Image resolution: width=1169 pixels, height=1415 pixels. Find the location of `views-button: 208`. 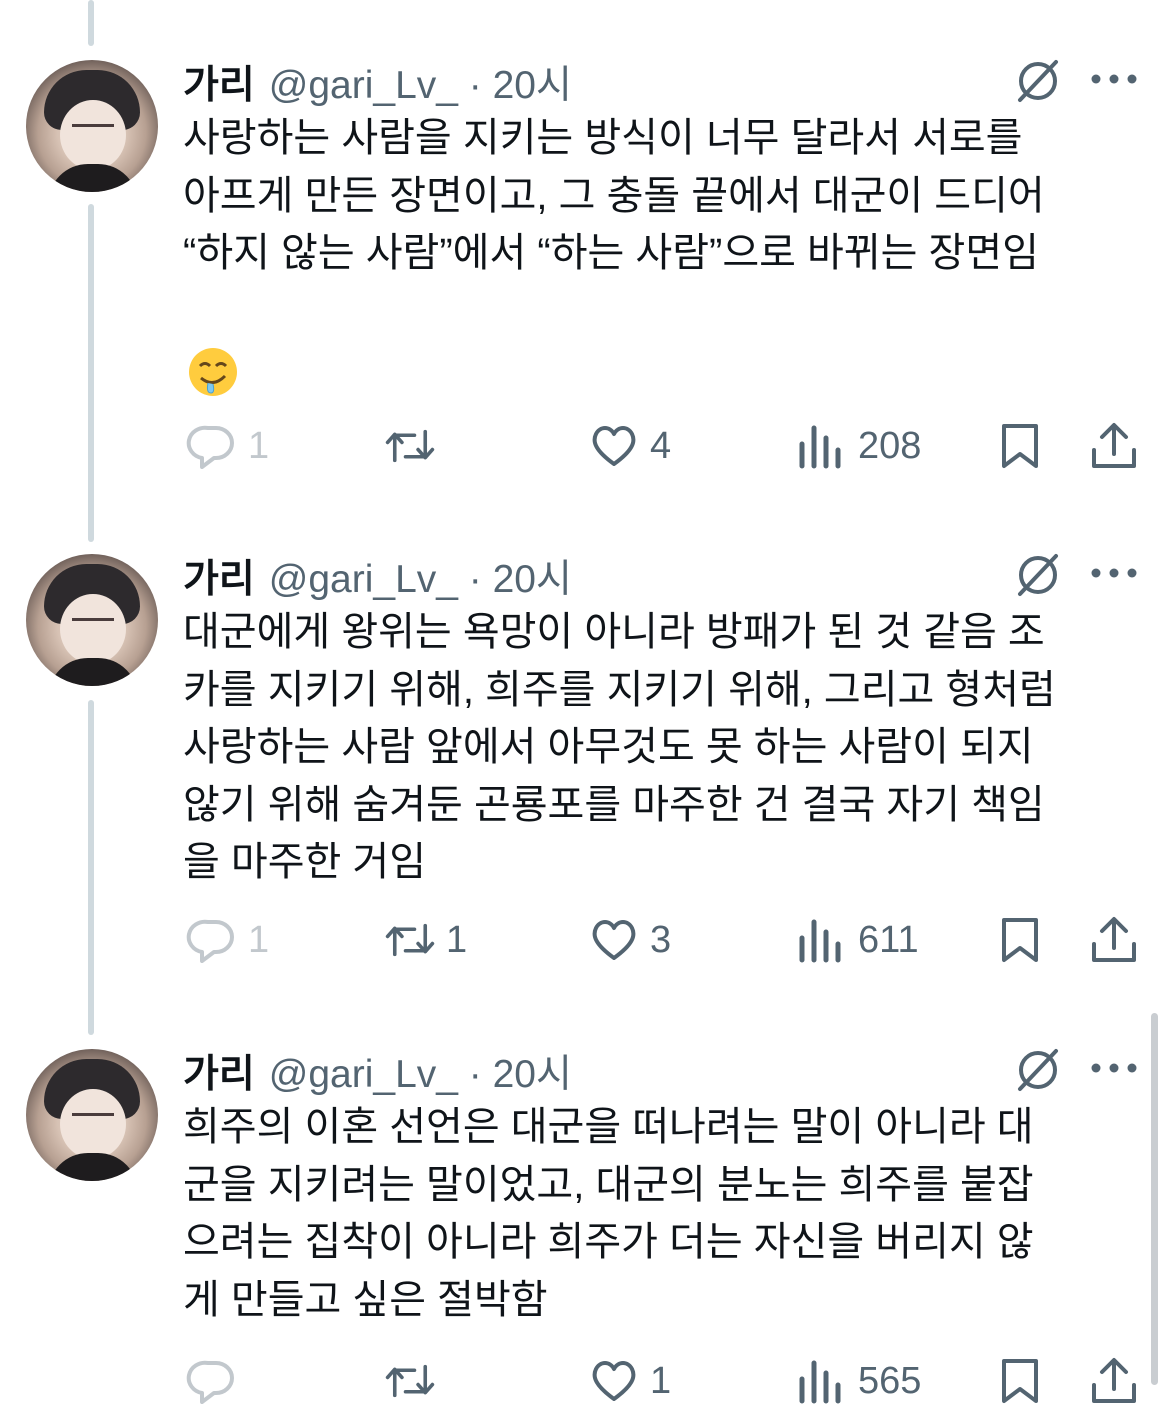

views-button: 208 is located at coordinates (858, 446).